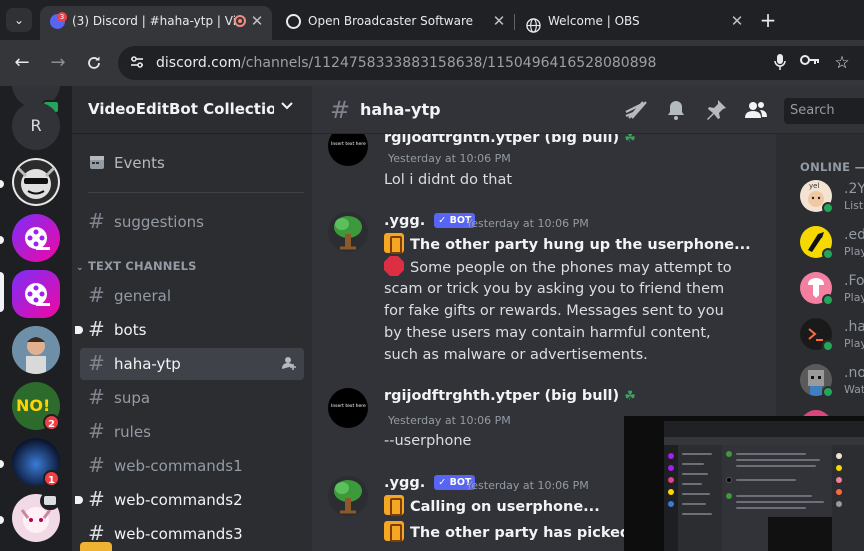 Image resolution: width=864 pixels, height=551 pixels. Describe the element at coordinates (94, 63) in the screenshot. I see `reload-button` at that location.